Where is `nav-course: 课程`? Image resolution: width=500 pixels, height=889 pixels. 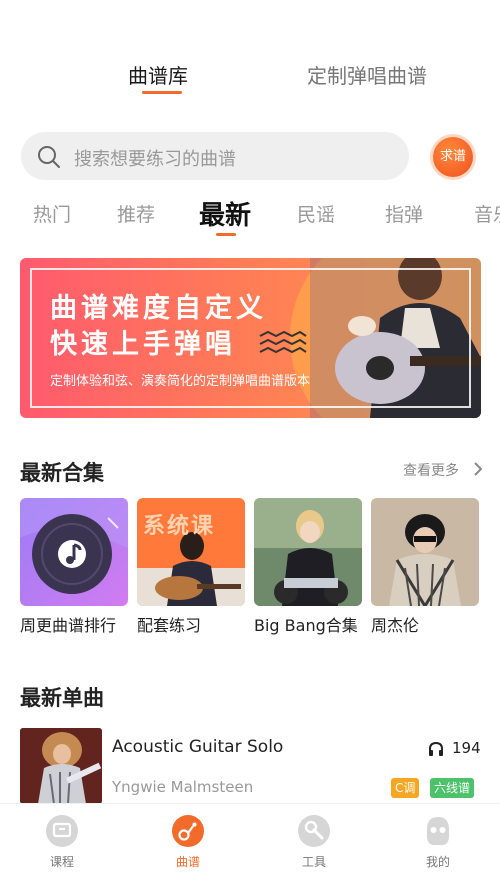 nav-course: 课程 is located at coordinates (62, 842).